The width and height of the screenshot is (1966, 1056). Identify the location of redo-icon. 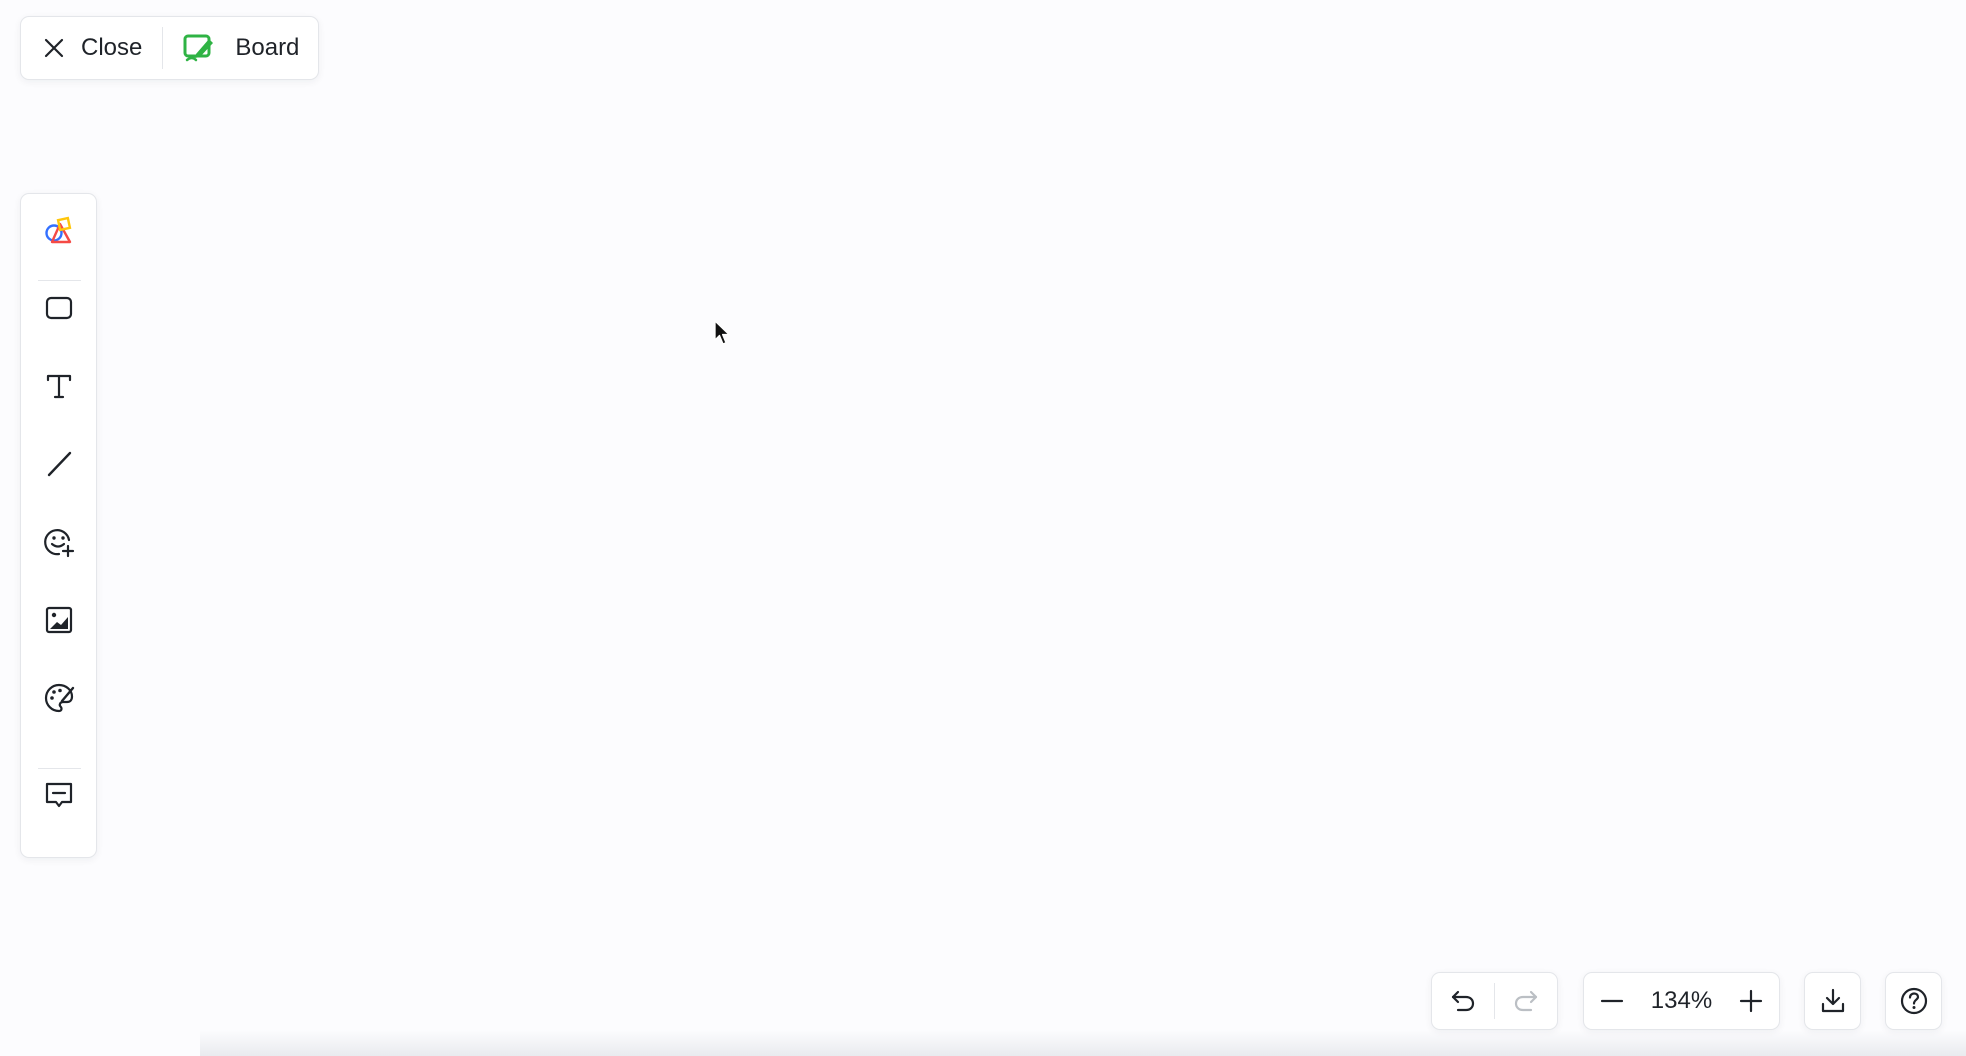
(1526, 1001).